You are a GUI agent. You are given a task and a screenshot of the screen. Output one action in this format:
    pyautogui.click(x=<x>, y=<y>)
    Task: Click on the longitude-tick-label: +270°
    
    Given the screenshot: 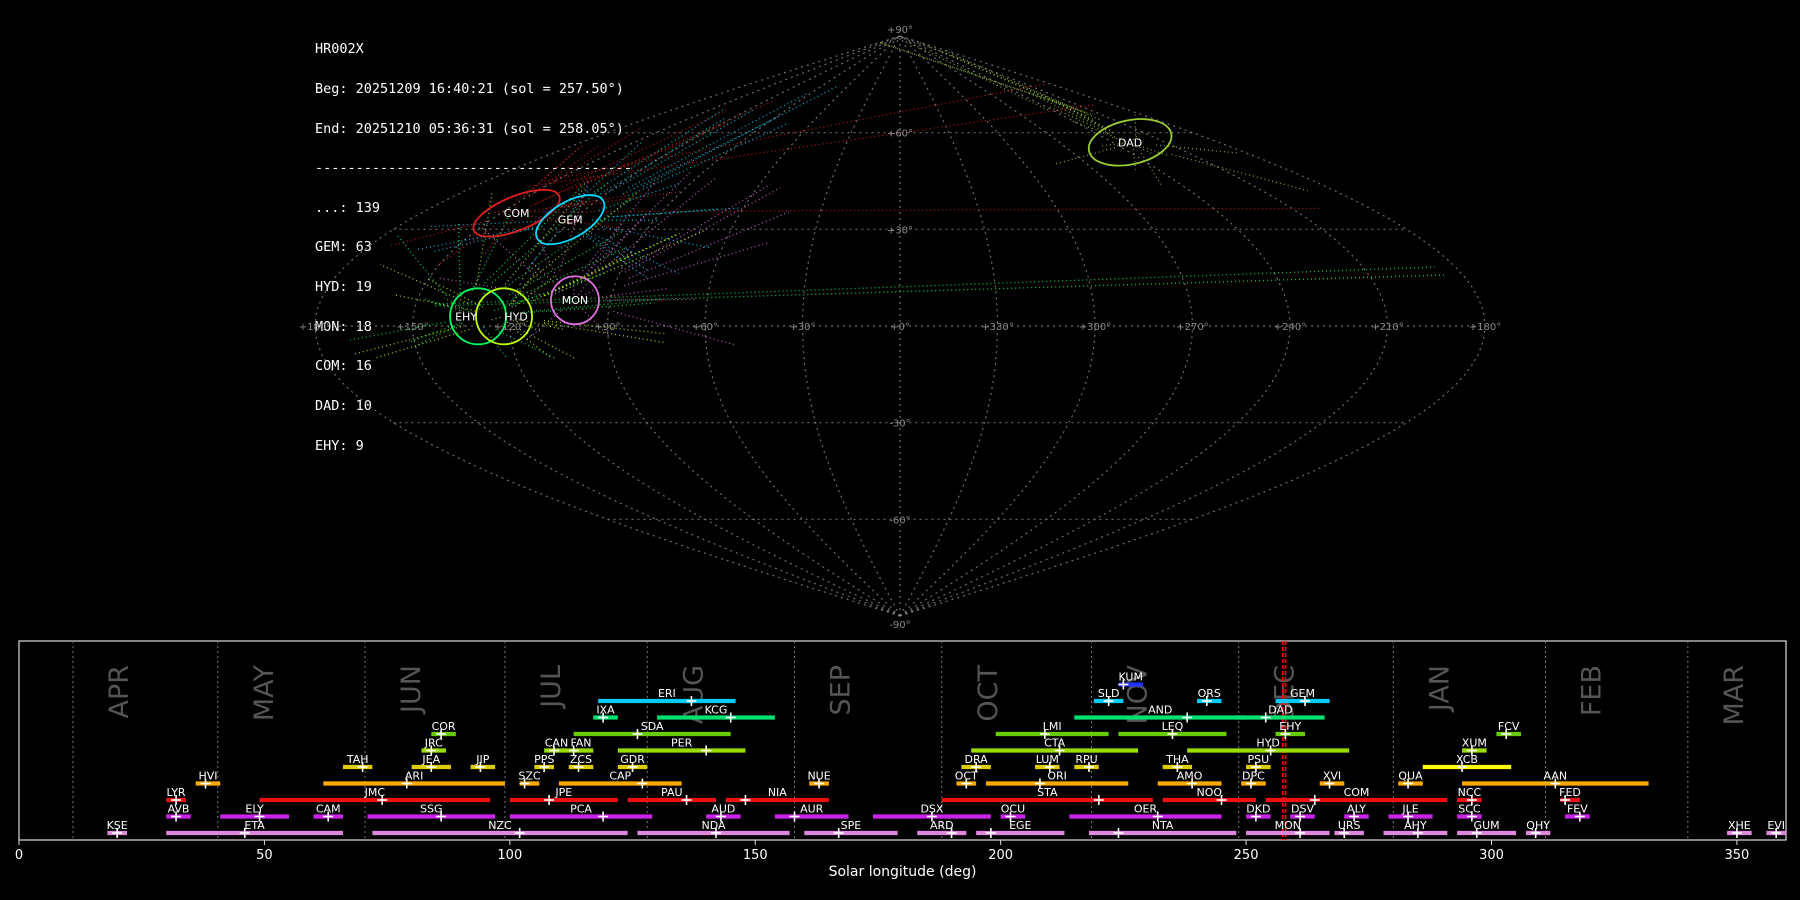 What is the action you would take?
    pyautogui.click(x=1192, y=327)
    